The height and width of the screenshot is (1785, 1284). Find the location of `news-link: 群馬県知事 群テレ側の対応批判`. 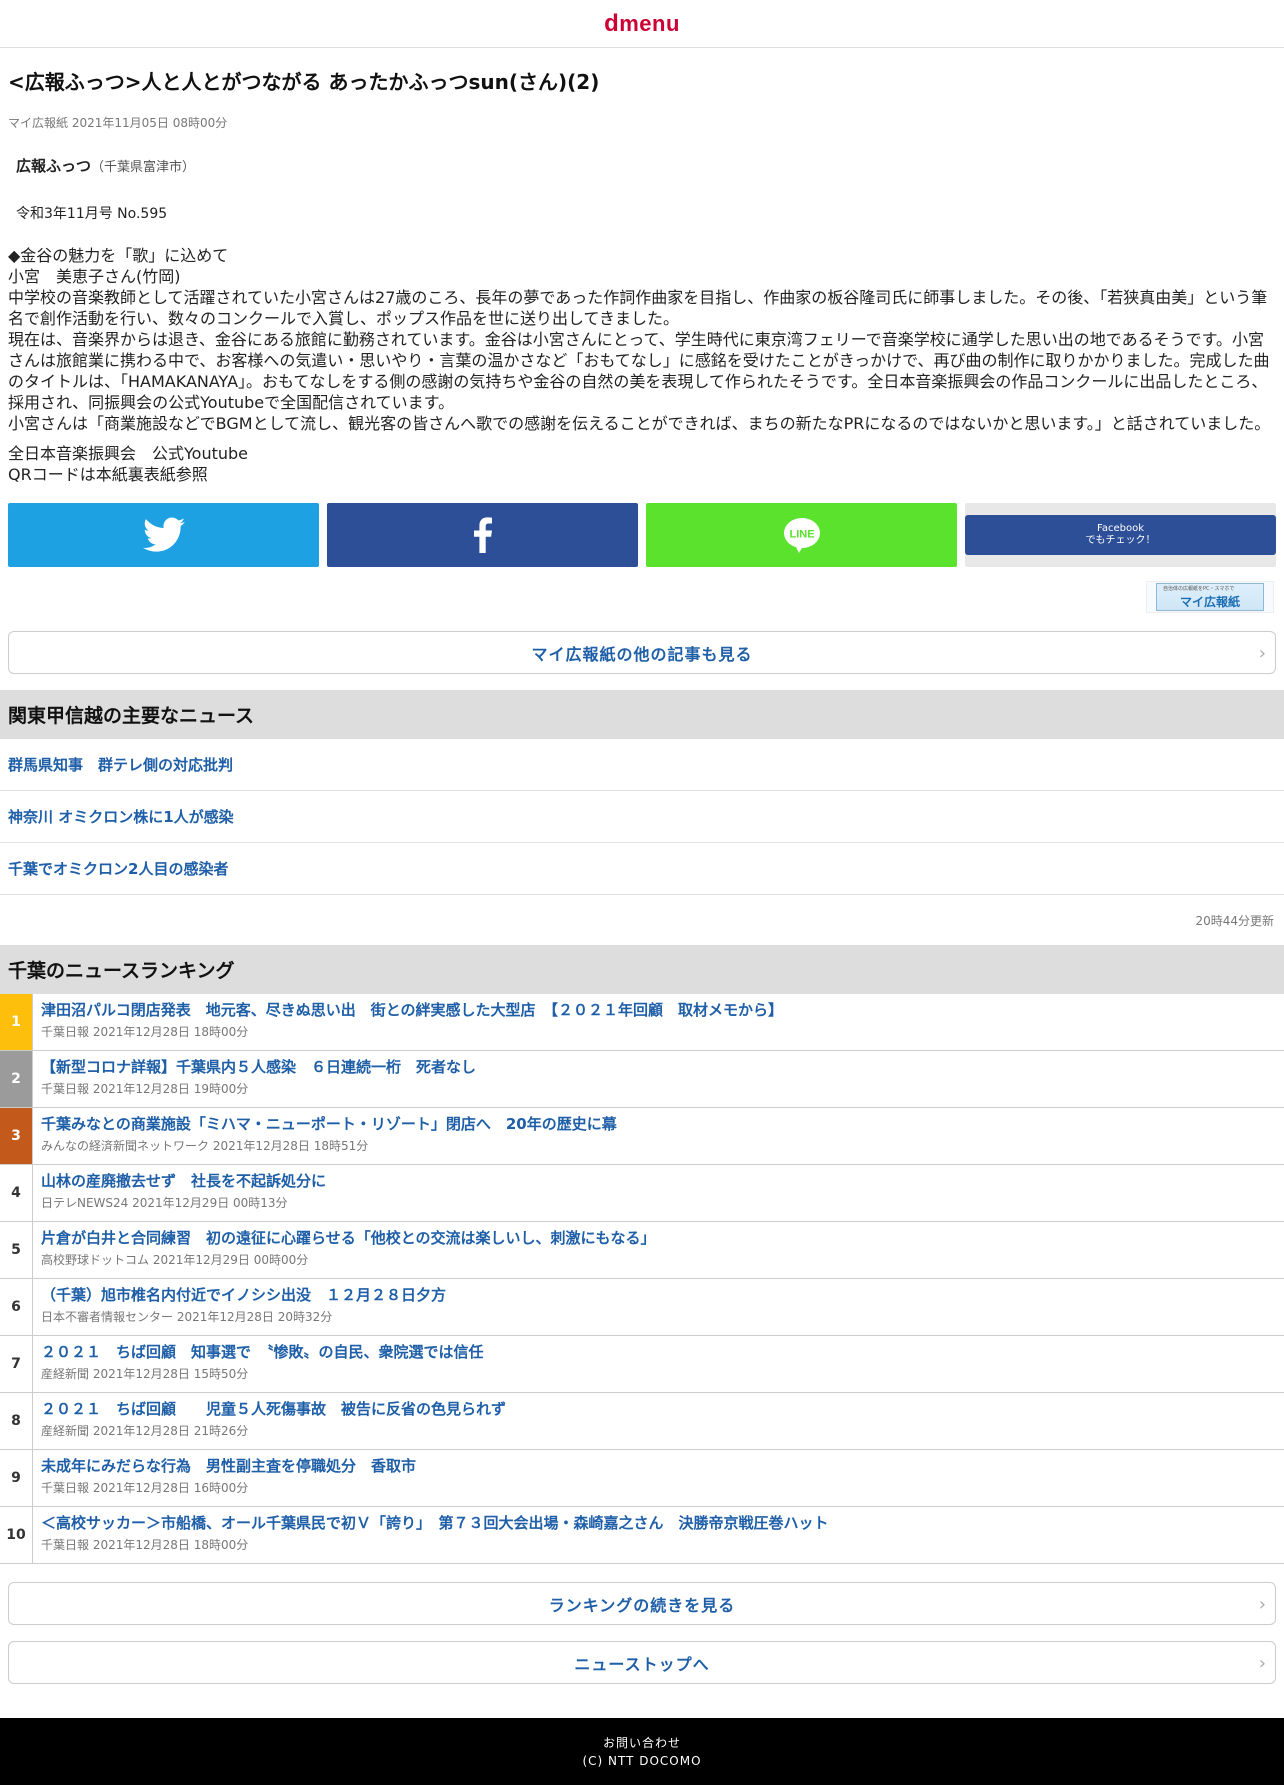

news-link: 群馬県知事 群テレ側の対応批判 is located at coordinates (642, 765).